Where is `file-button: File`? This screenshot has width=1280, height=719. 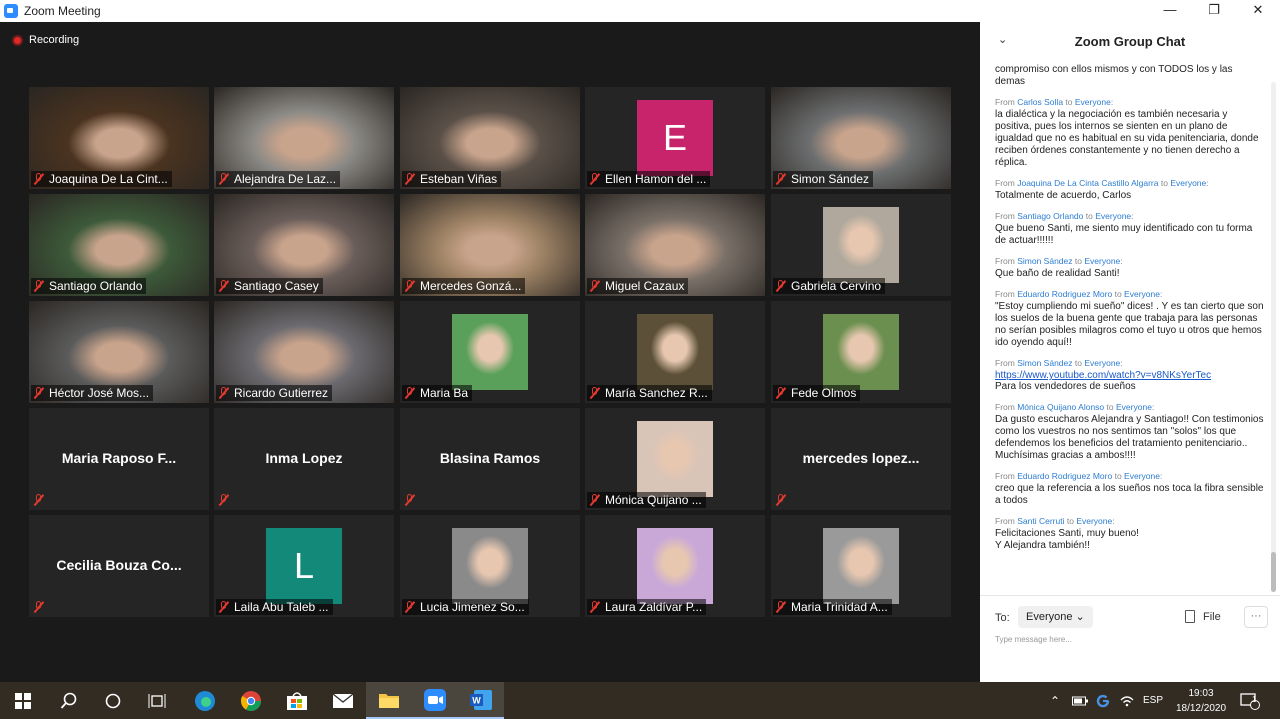
file-button: File is located at coordinates (1203, 616).